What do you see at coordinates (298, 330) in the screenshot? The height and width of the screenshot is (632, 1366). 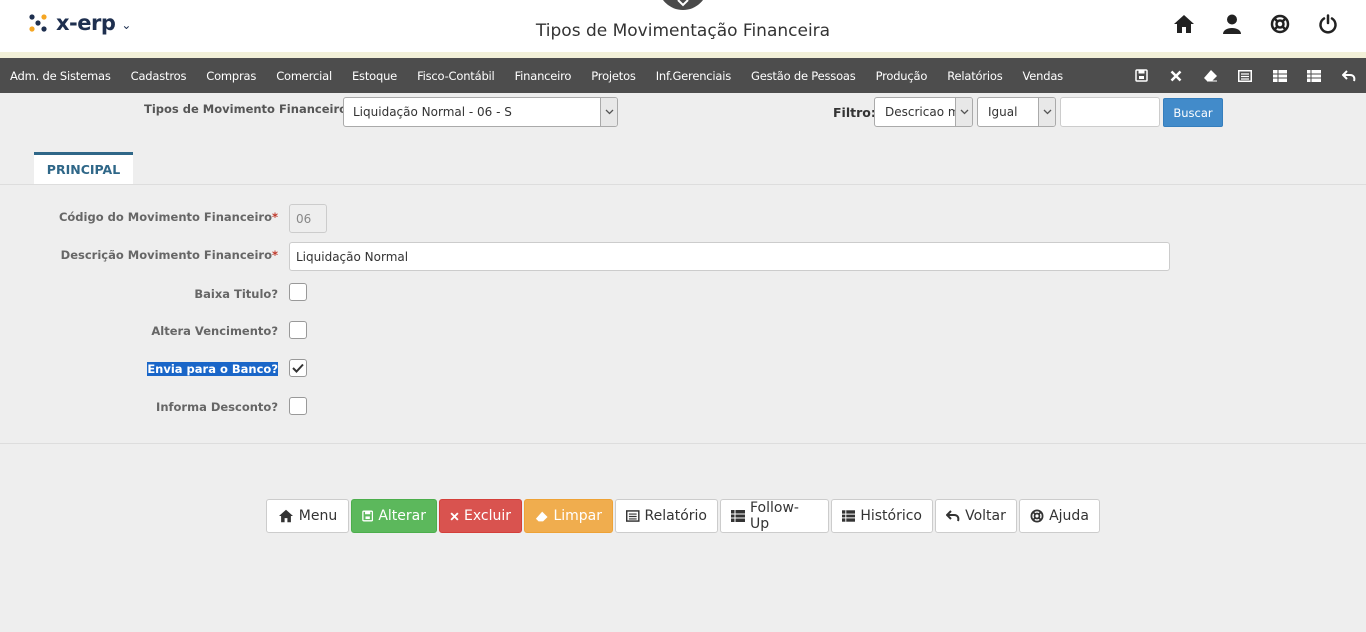 I see `altera-vencimento-checkbox` at bounding box center [298, 330].